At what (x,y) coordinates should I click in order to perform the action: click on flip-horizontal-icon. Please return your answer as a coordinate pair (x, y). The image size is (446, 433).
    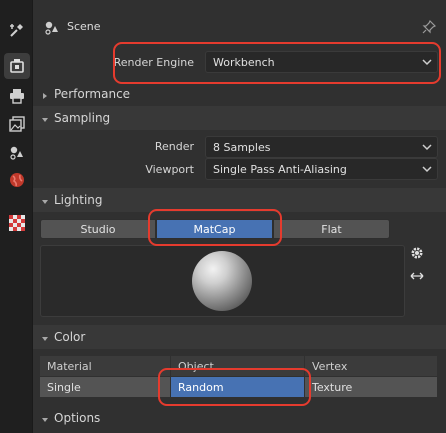
    Looking at the image, I should click on (417, 277).